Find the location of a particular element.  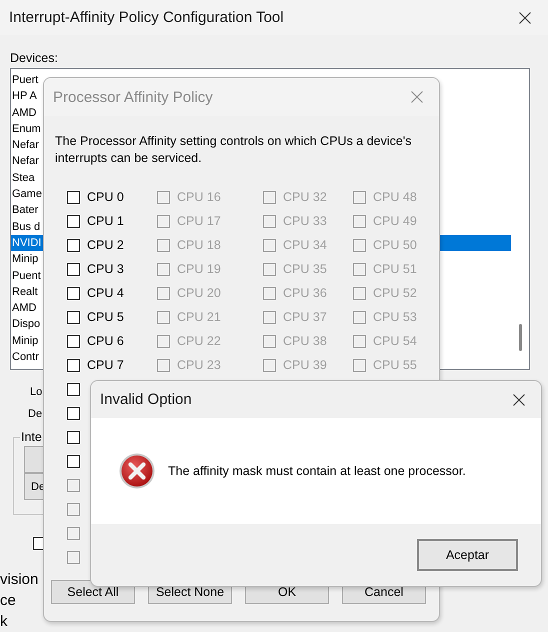

checkbox-label: CPU 48 is located at coordinates (395, 197).